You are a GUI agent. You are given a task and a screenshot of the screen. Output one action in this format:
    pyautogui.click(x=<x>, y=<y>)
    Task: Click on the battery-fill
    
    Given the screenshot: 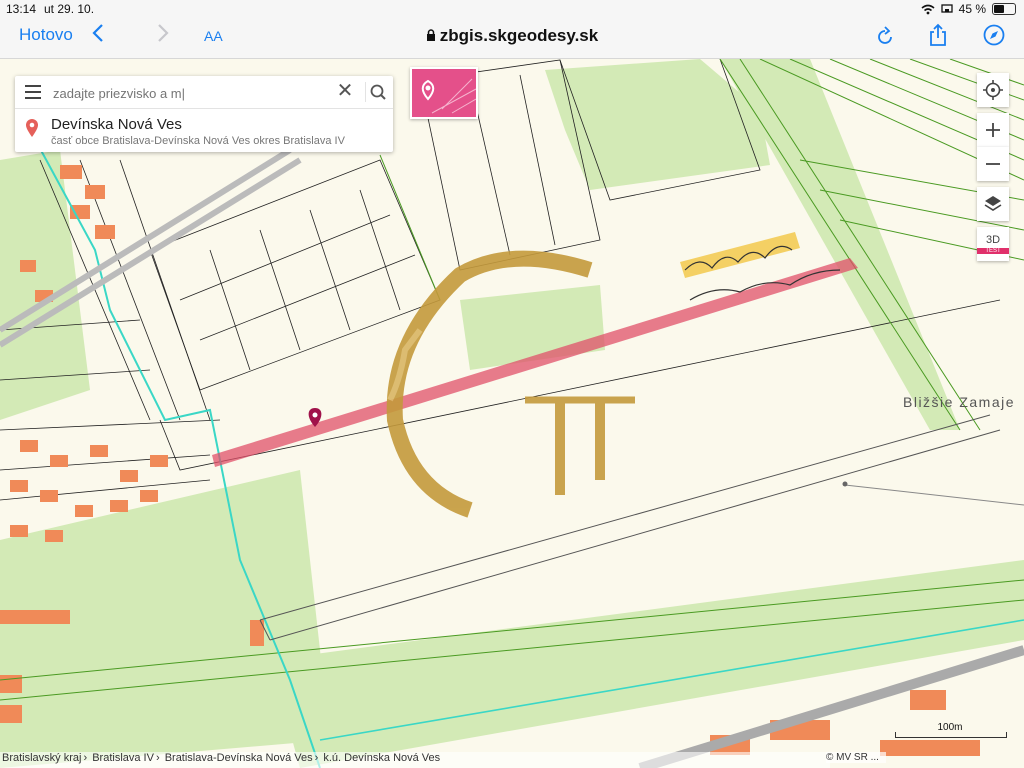 What is the action you would take?
    pyautogui.click(x=999, y=9)
    